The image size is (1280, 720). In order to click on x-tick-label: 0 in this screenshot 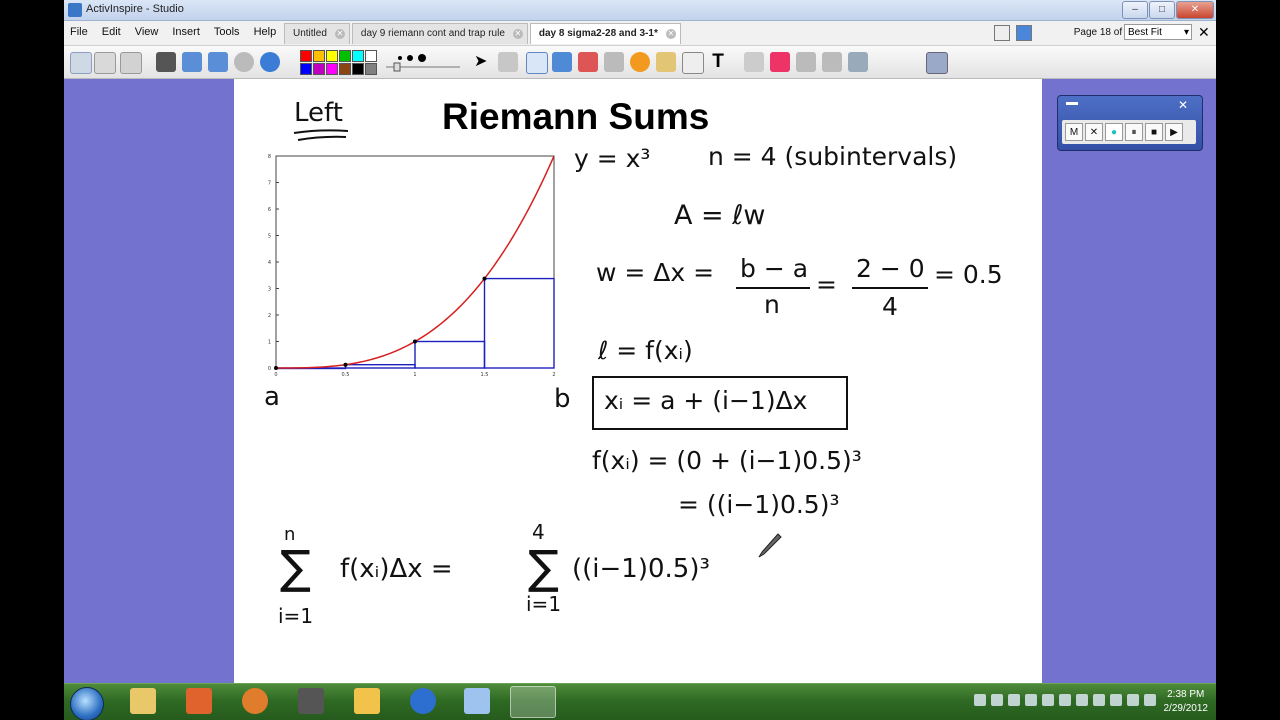, I will do `click(275, 375)`.